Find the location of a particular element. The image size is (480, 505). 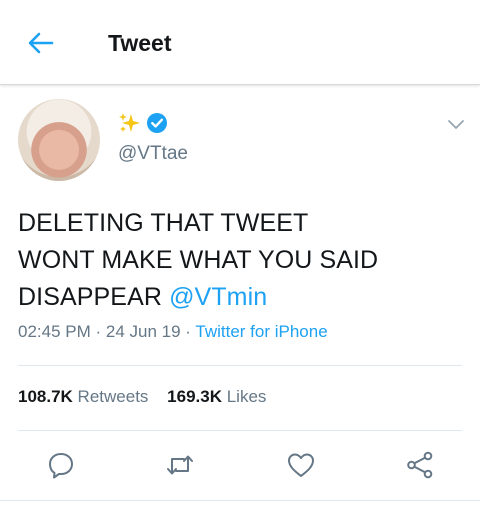

reply-icon is located at coordinates (61, 466).